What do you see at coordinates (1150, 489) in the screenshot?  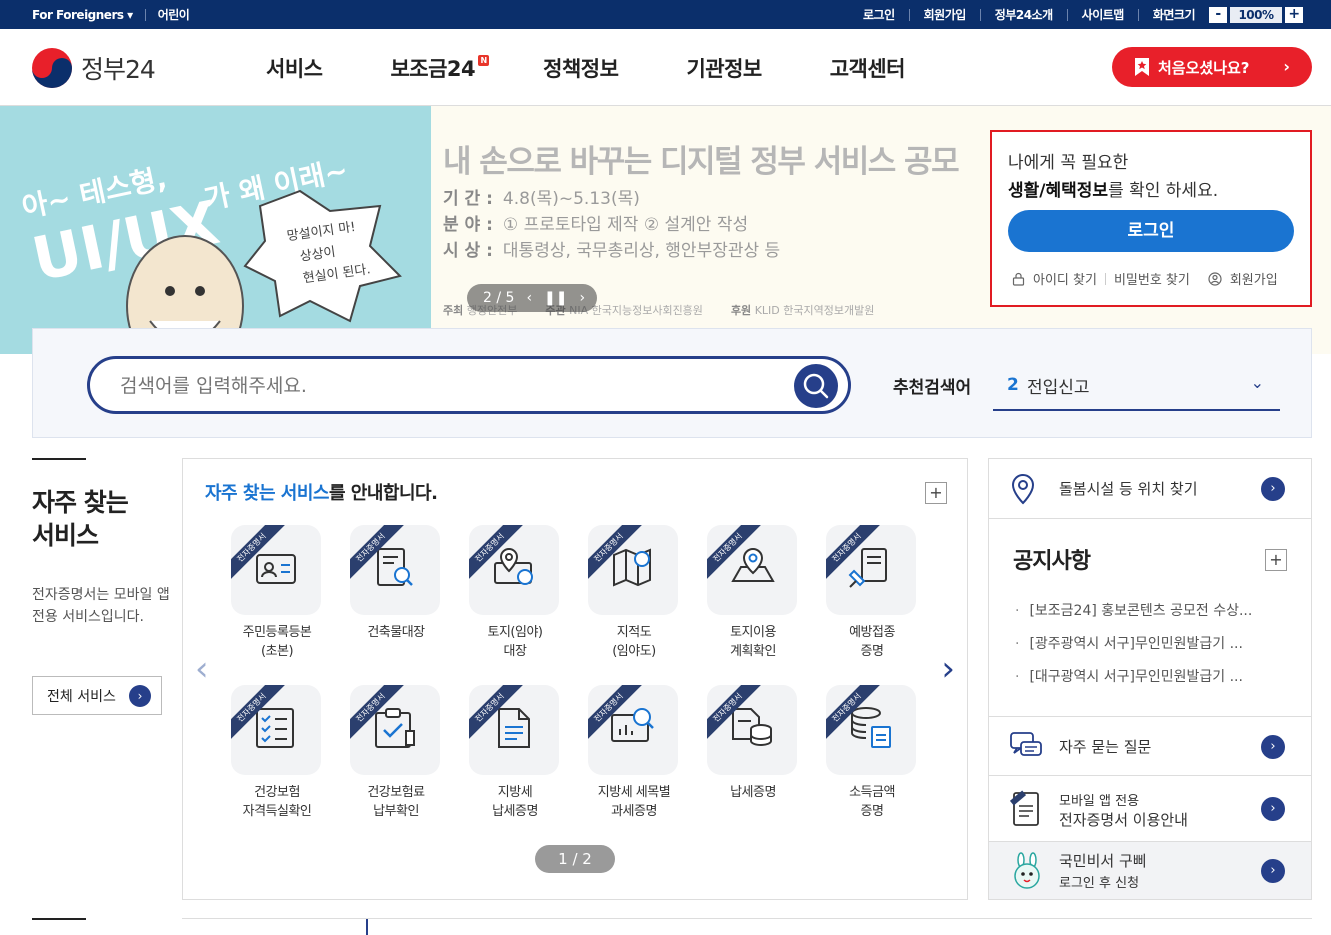 I see `location-finder-row: 돌봄시설 등 위치 찾기 ›` at bounding box center [1150, 489].